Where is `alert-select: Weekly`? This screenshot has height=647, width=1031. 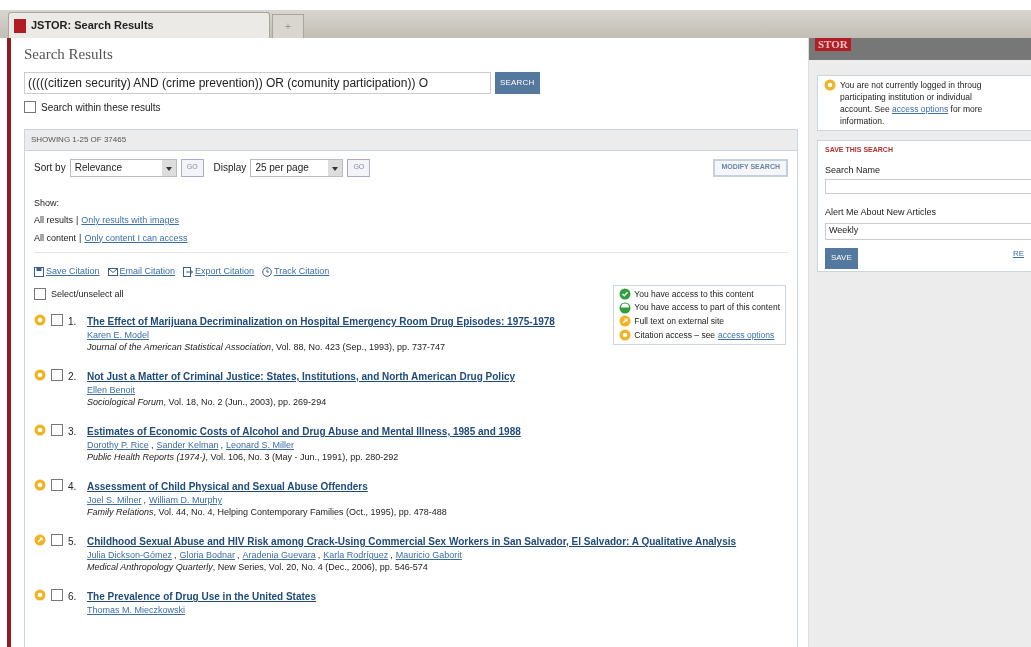
alert-select: Weekly is located at coordinates (928, 231).